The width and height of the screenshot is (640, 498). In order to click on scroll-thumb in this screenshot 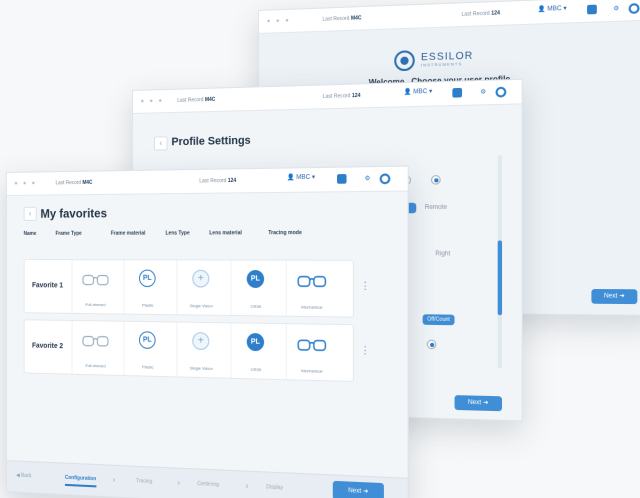, I will do `click(500, 278)`.